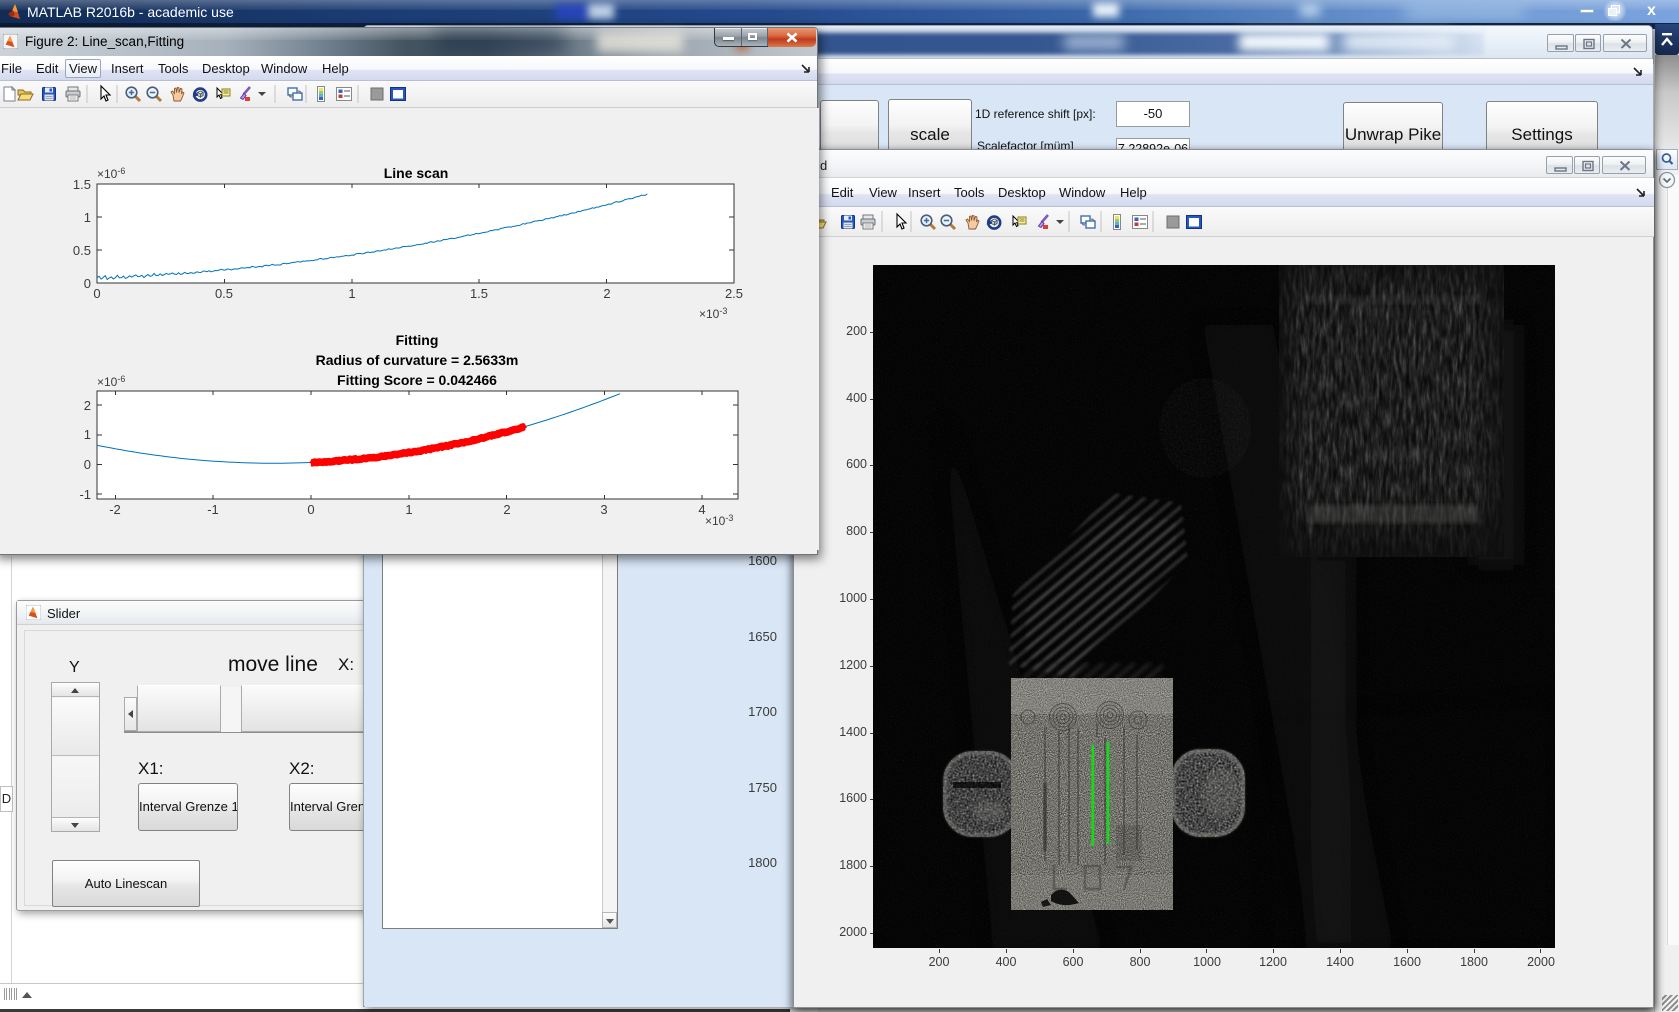 The image size is (1679, 1012). I want to click on svg-text: 3, so click(603, 509).